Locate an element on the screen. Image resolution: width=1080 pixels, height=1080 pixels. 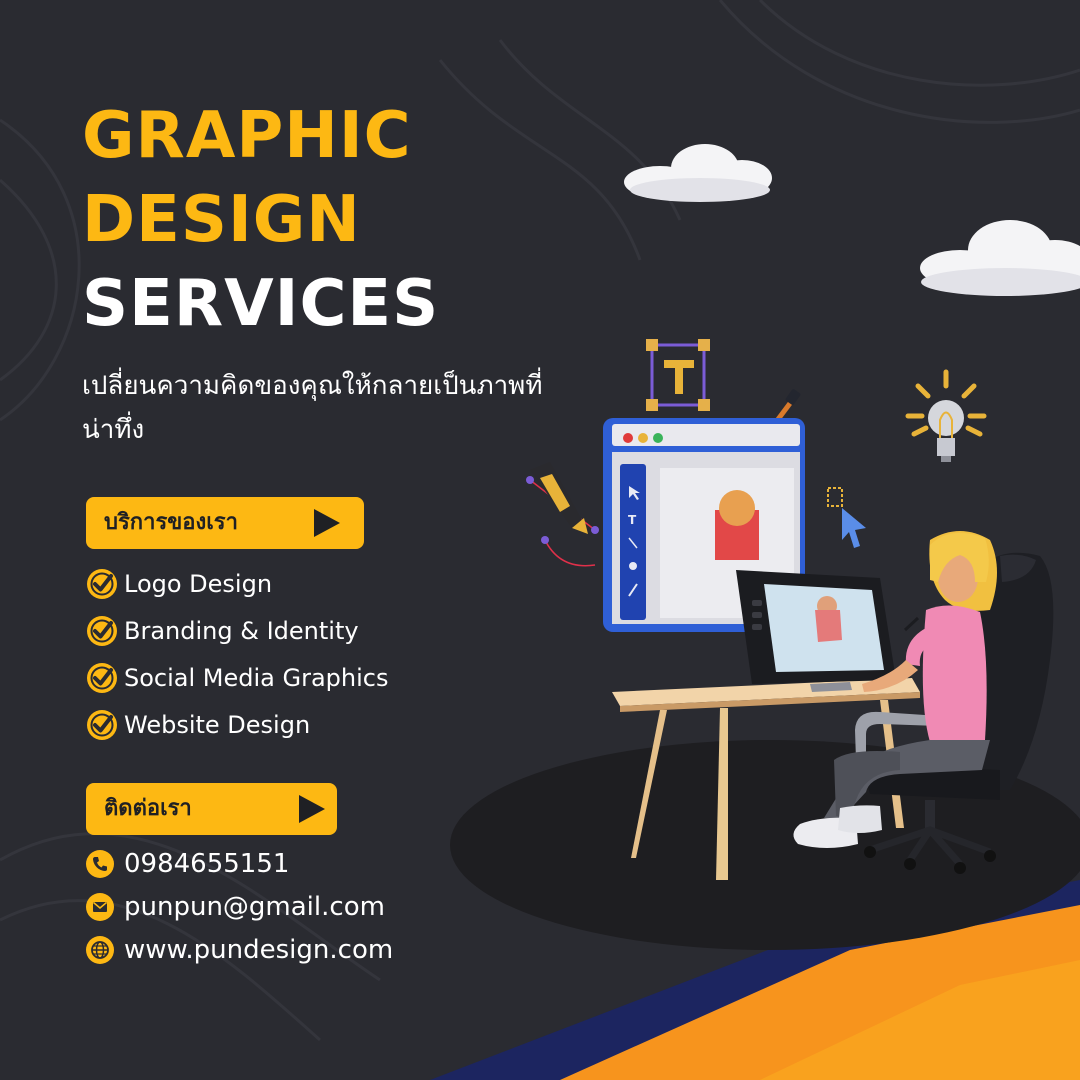
pen-tool-icon is located at coordinates (562, 514).